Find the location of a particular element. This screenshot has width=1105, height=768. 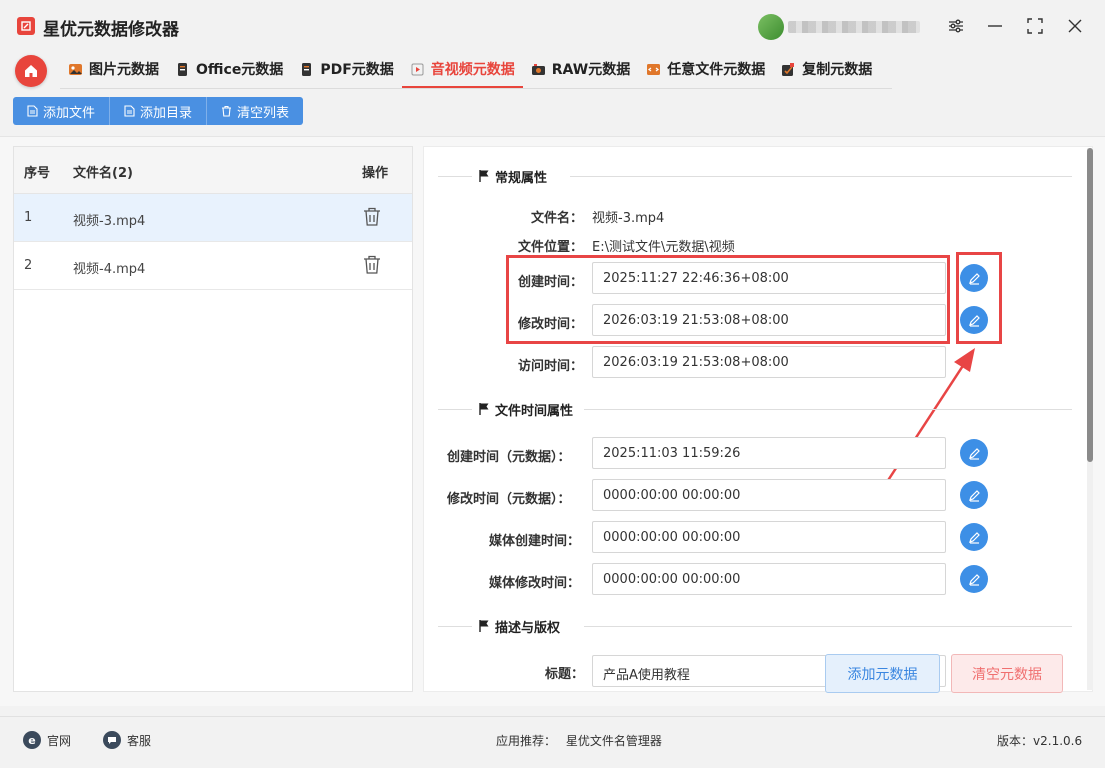

add-file-button: 添加文件 is located at coordinates (62, 111).